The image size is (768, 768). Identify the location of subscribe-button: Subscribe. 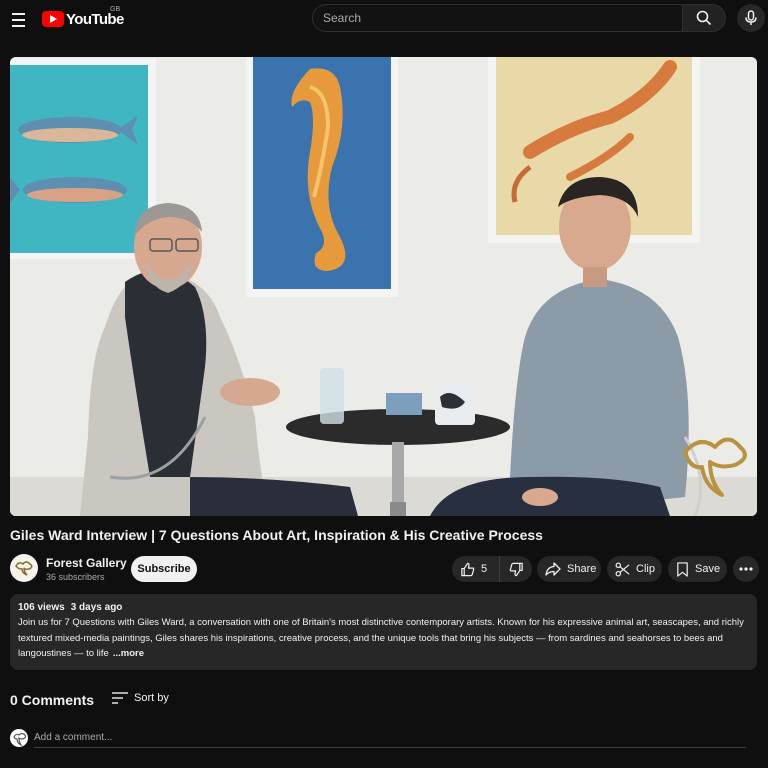
(164, 569).